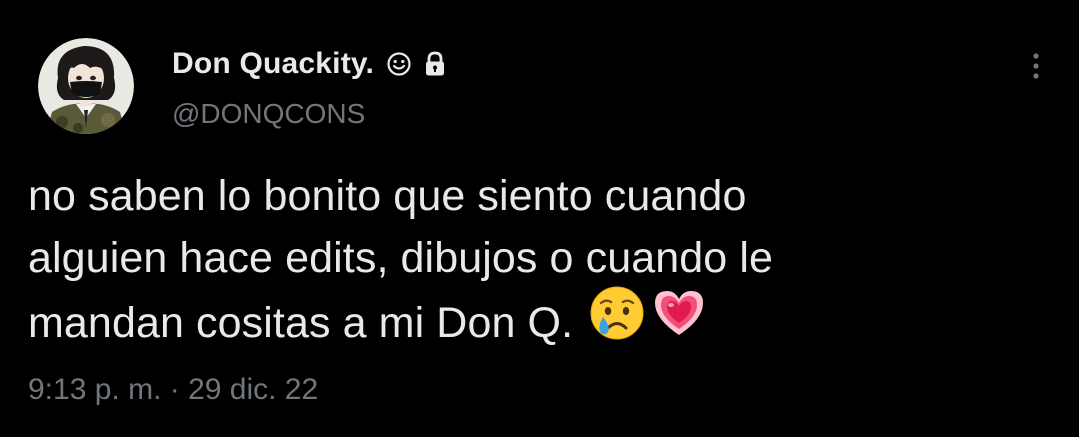 The image size is (1079, 437). I want to click on crying-face-emoji, so click(617, 321).